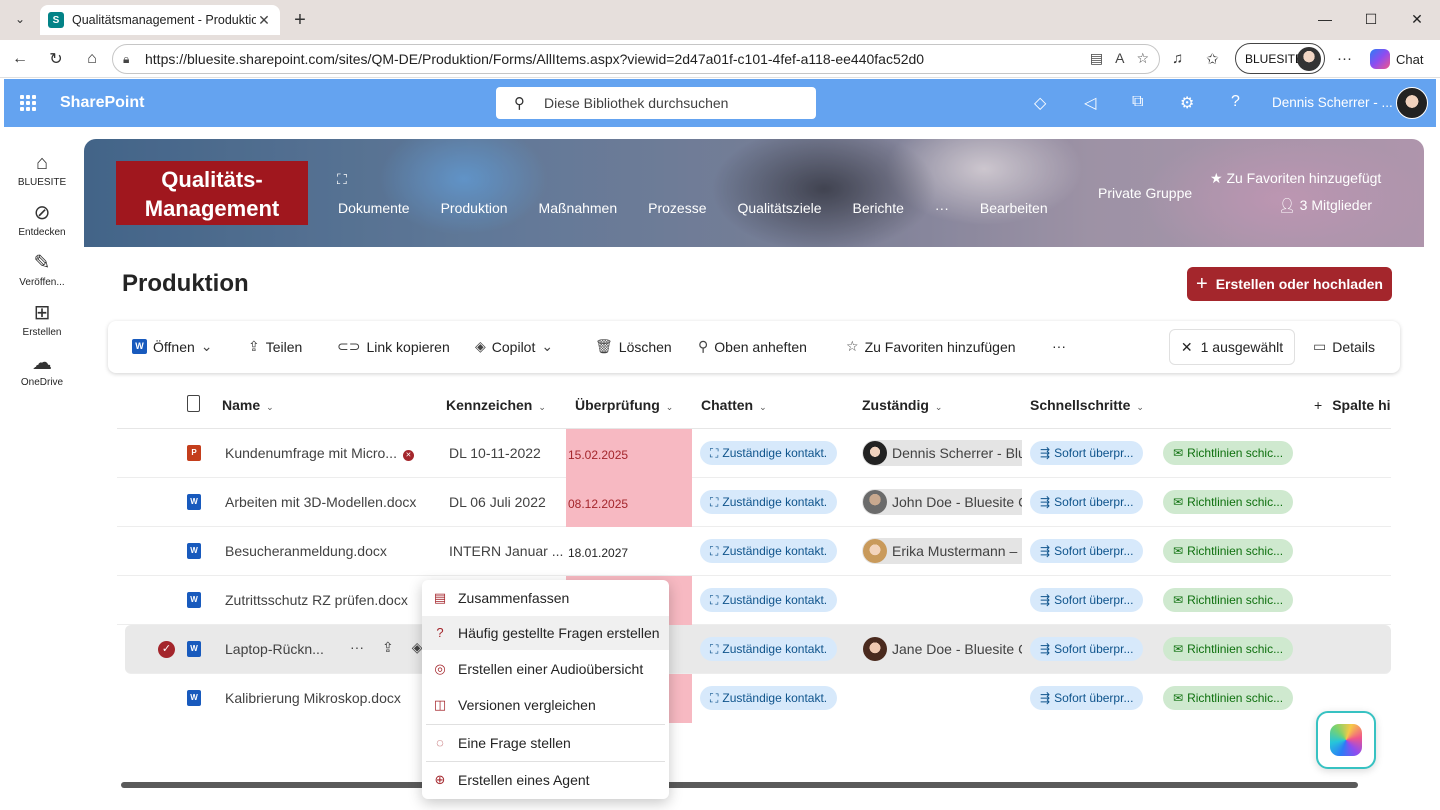 The width and height of the screenshot is (1440, 810). Describe the element at coordinates (319, 453) in the screenshot. I see `file-name: Kundenumfrage mit Micro... ✕` at that location.